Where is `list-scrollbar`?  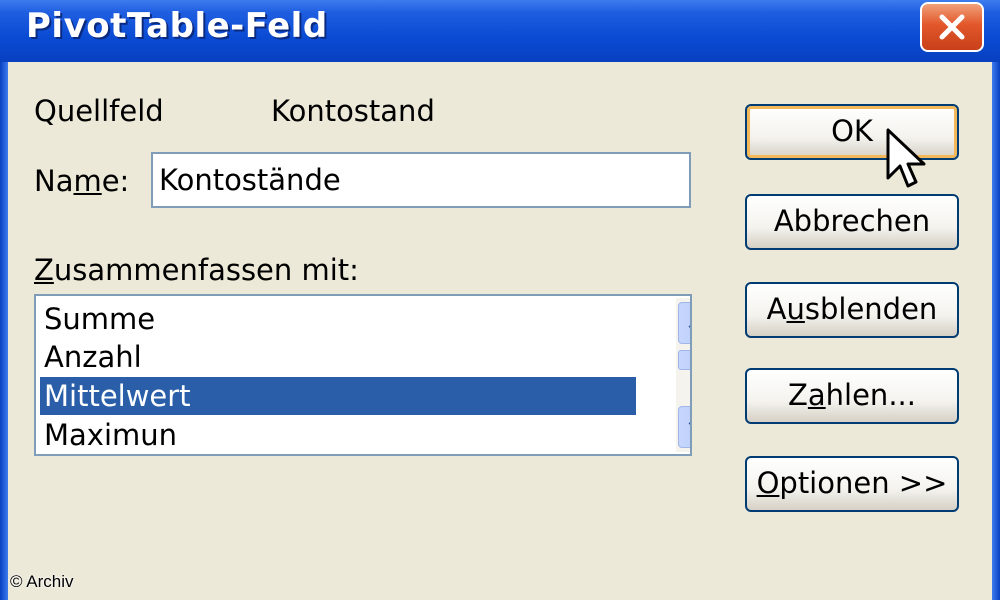
list-scrollbar is located at coordinates (683, 375).